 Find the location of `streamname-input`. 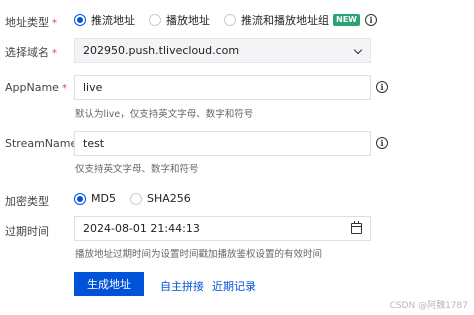

streamname-input is located at coordinates (222, 143).